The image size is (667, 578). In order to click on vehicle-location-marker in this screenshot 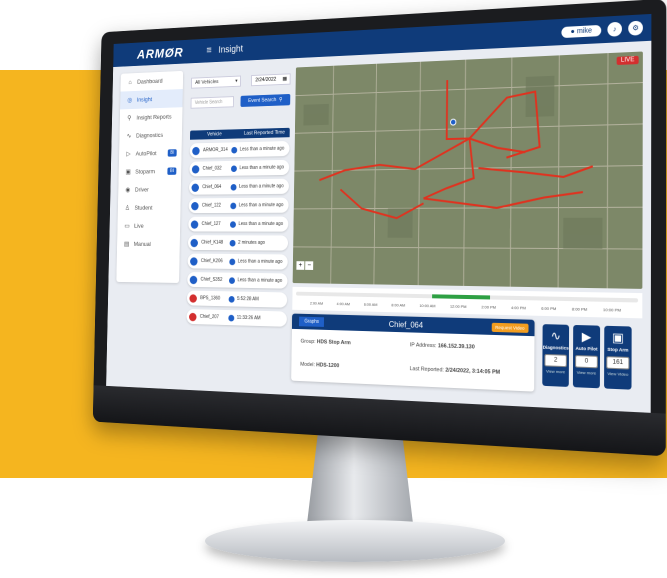, I will do `click(453, 122)`.